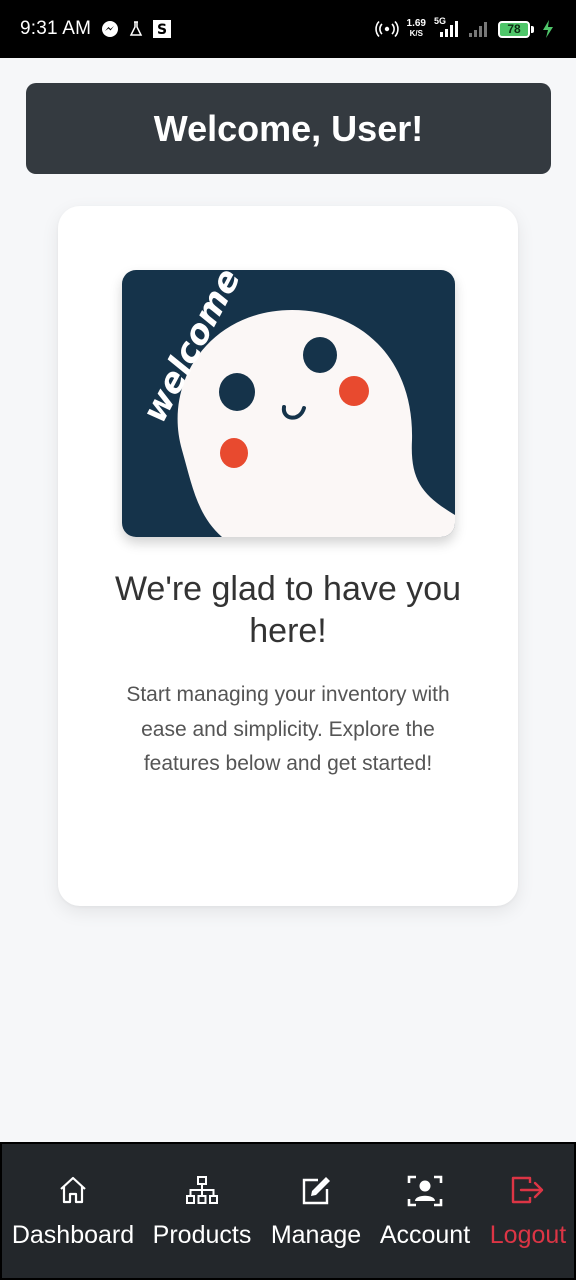 This screenshot has width=576, height=1280. What do you see at coordinates (440, 21) in the screenshot?
I see `network-type: 5G` at bounding box center [440, 21].